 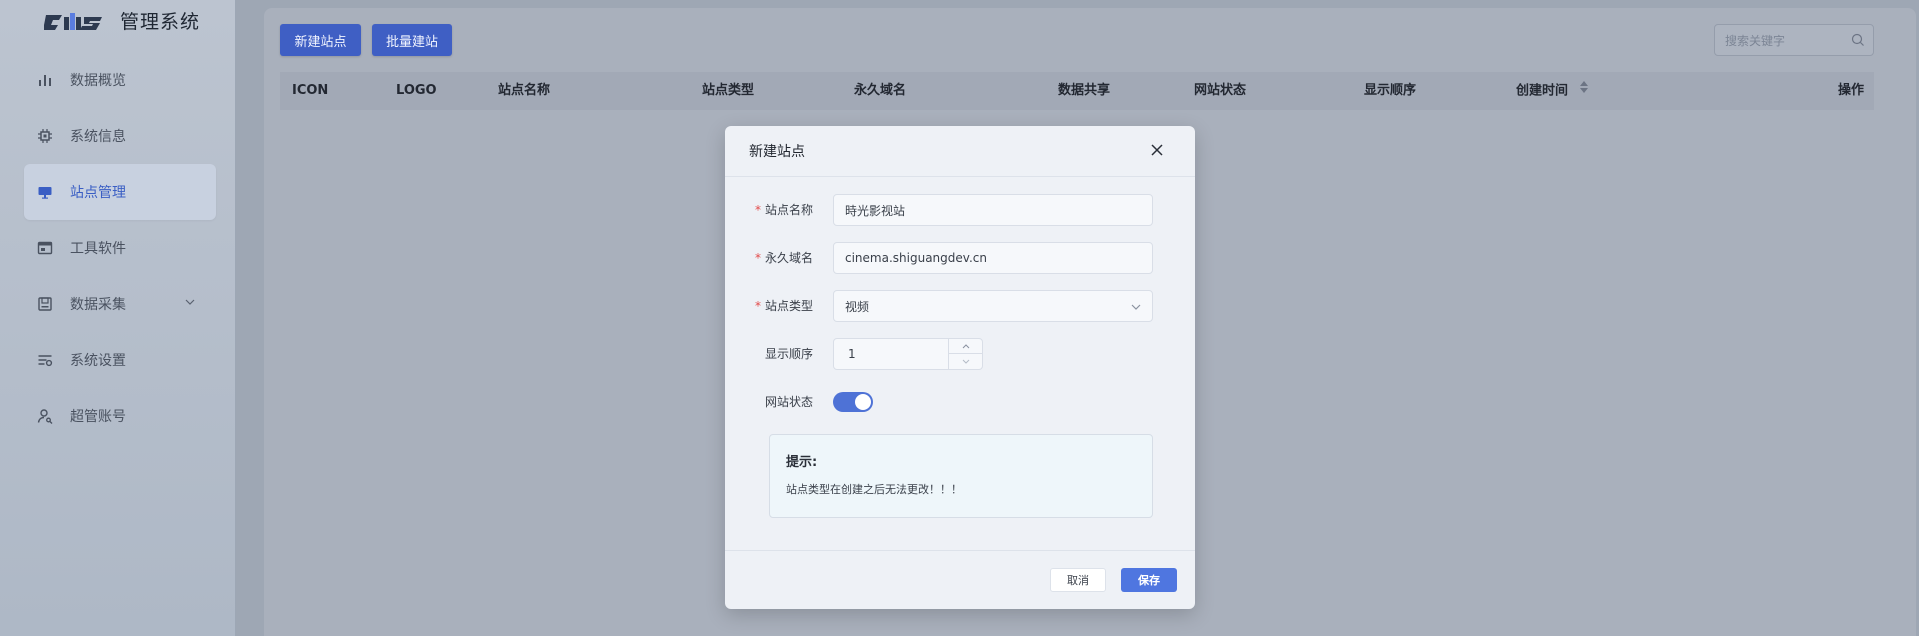 I want to click on sidebar-item-data-overview: 数据概览, so click(x=120, y=80).